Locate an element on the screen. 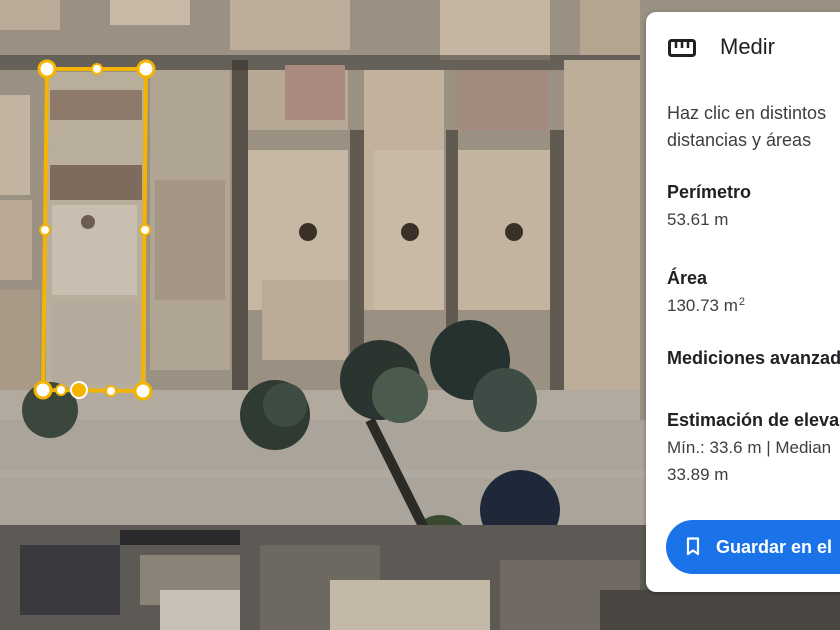 This screenshot has width=840, height=630. instructions-line-1: Haz clic en distintos is located at coordinates (747, 113).